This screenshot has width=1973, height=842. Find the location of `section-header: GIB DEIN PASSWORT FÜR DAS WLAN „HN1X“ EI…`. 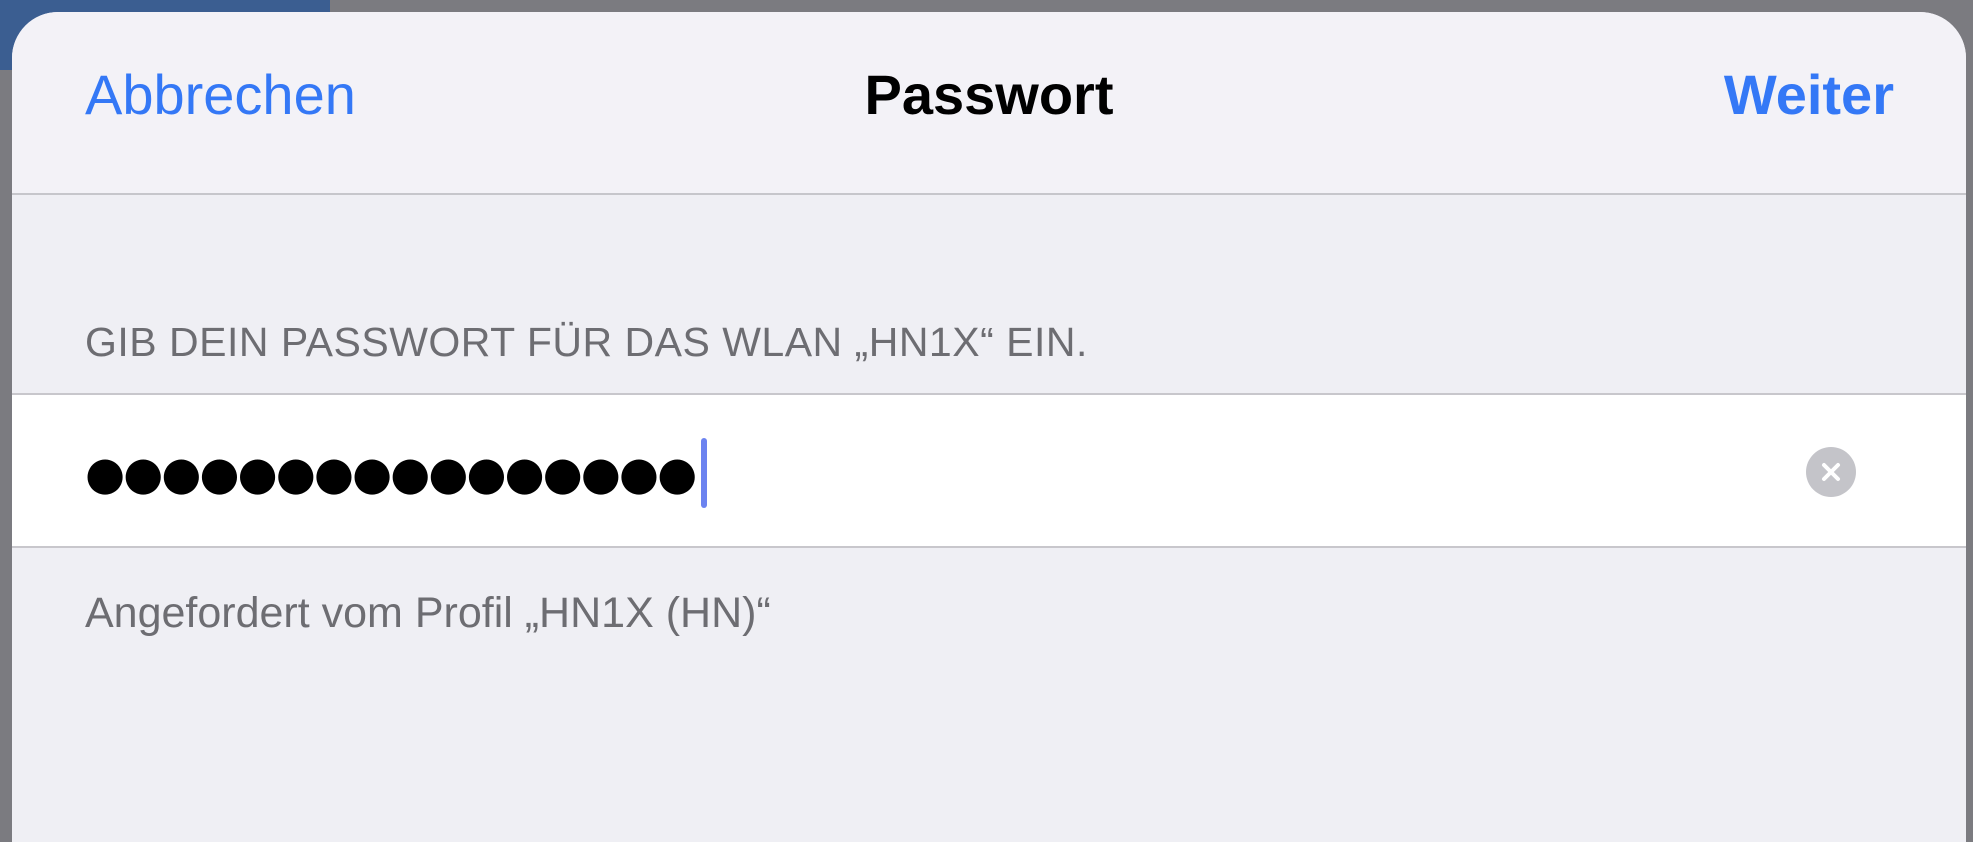

section-header: GIB DEIN PASSWORT FÜR DAS WLAN „HN1X“ EI… is located at coordinates (586, 342).